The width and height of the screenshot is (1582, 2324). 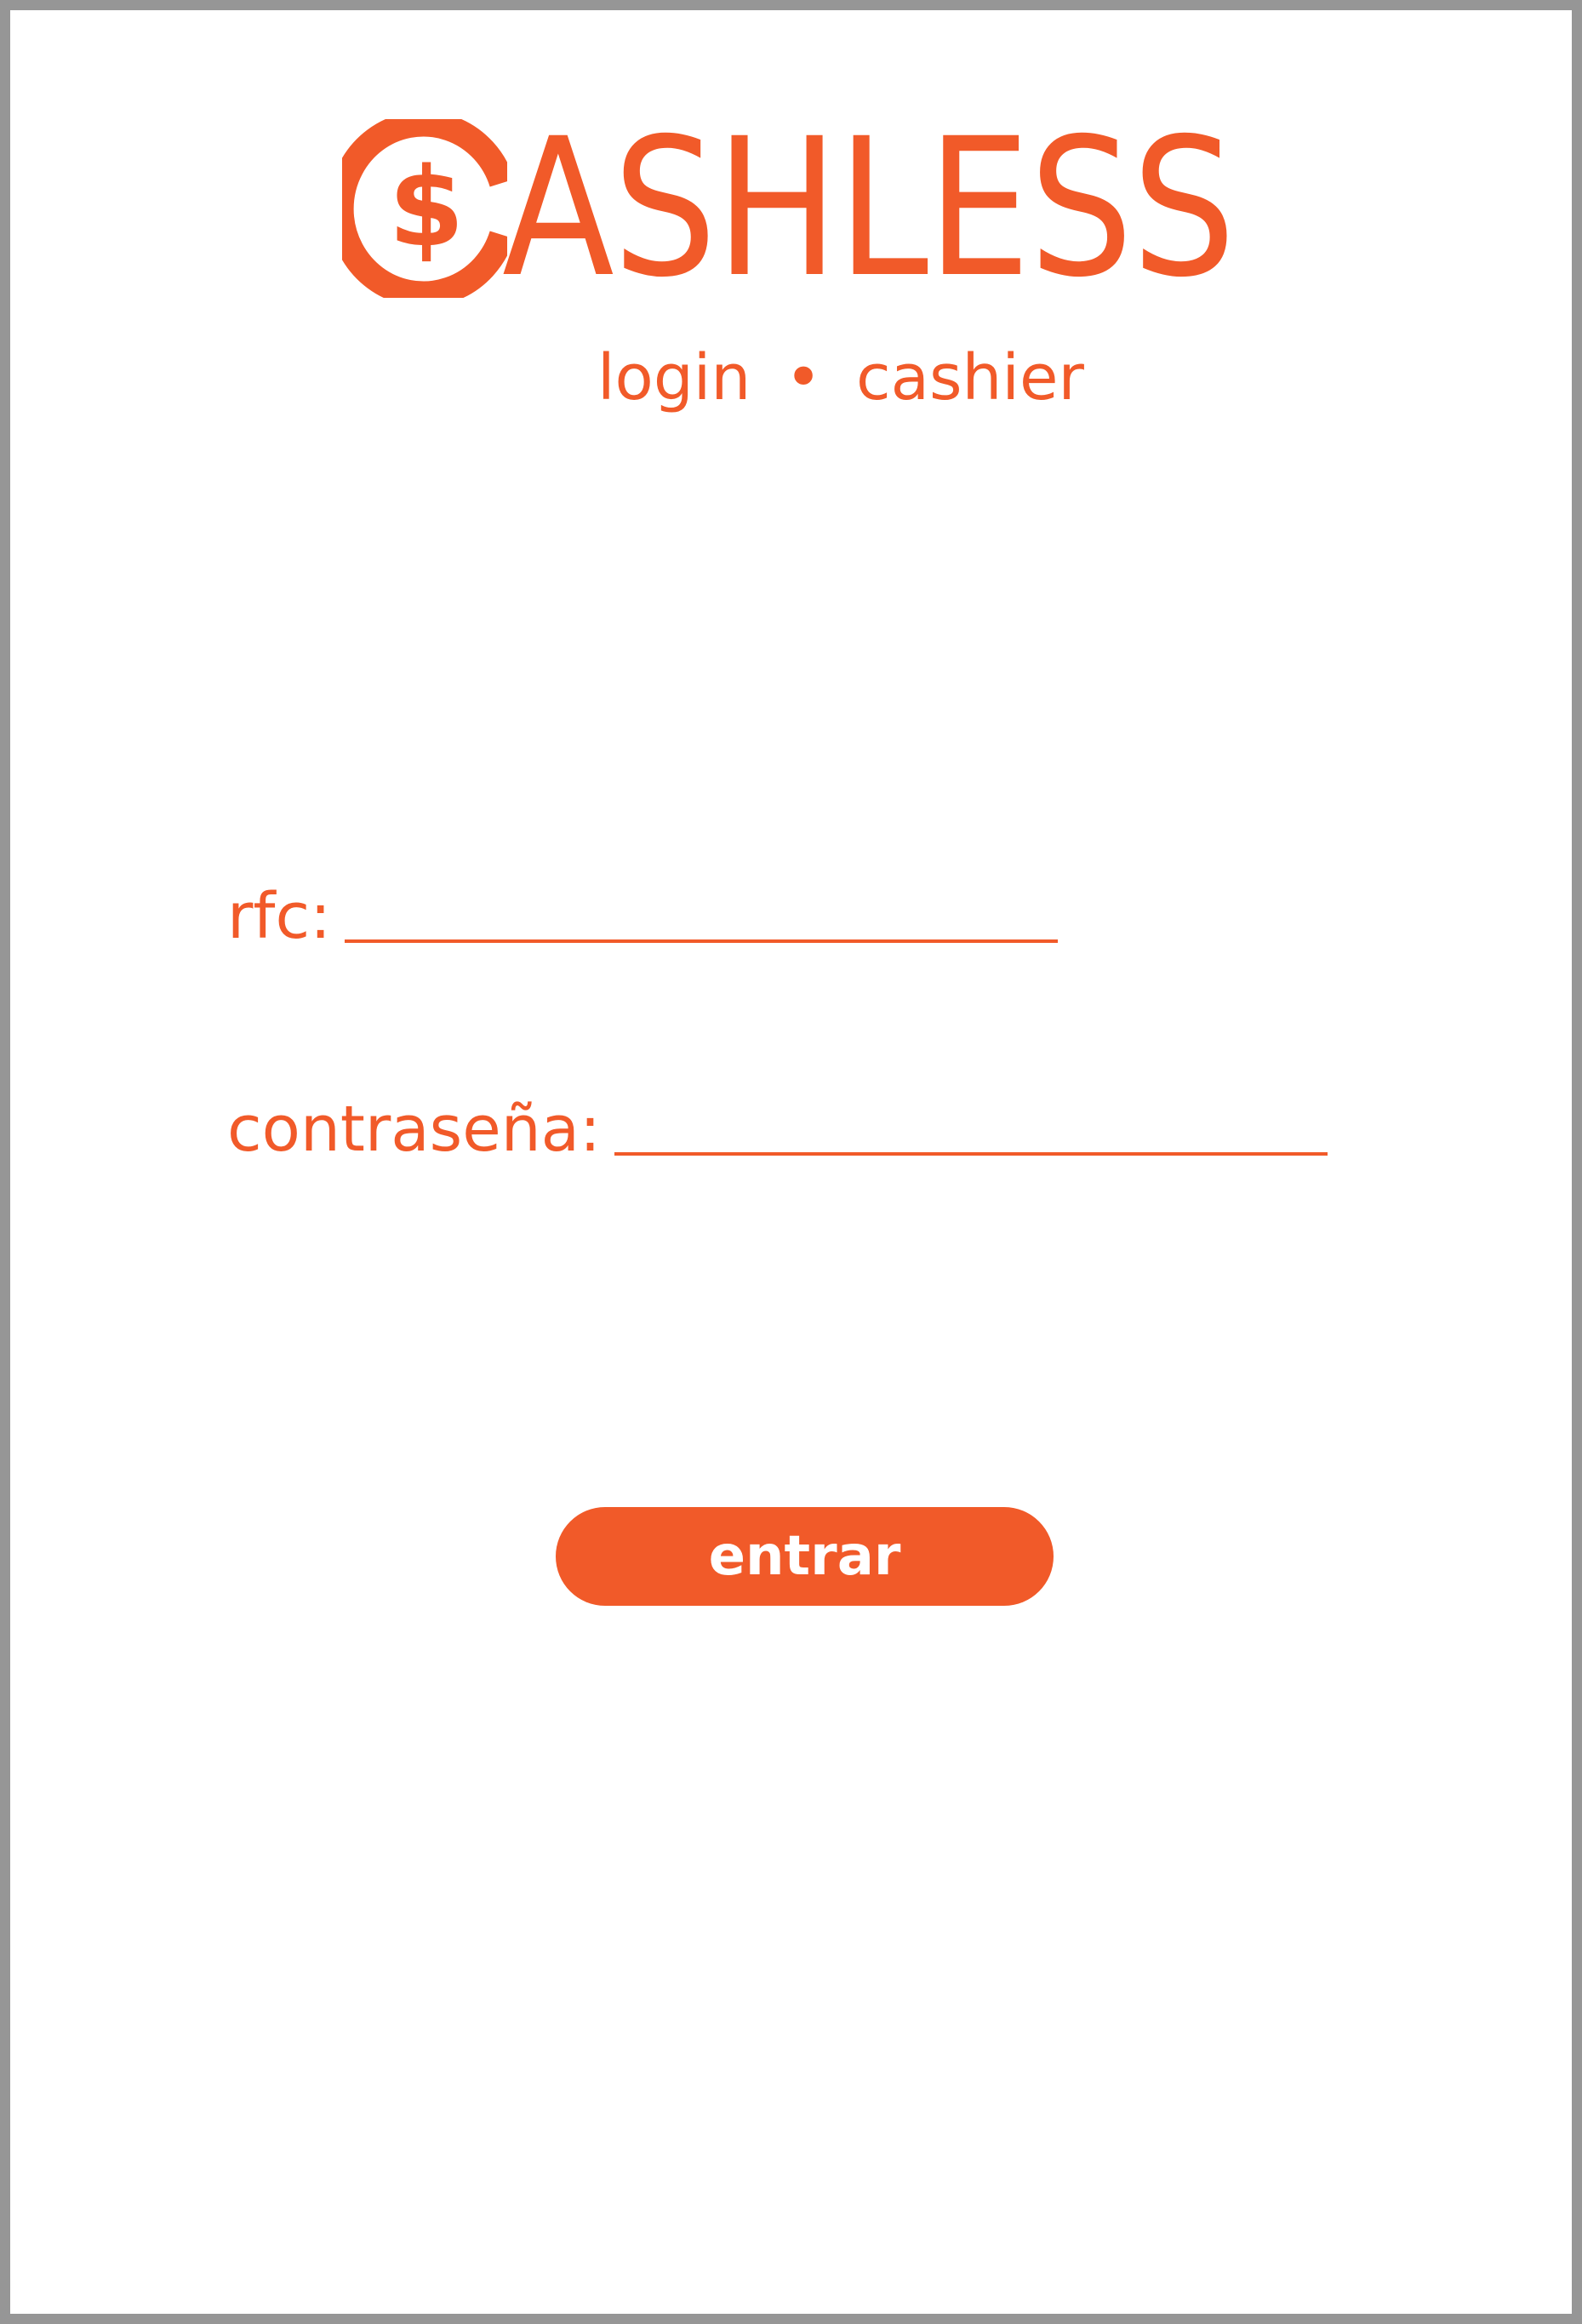 I want to click on rfc-field: rfc:, so click(x=643, y=917).